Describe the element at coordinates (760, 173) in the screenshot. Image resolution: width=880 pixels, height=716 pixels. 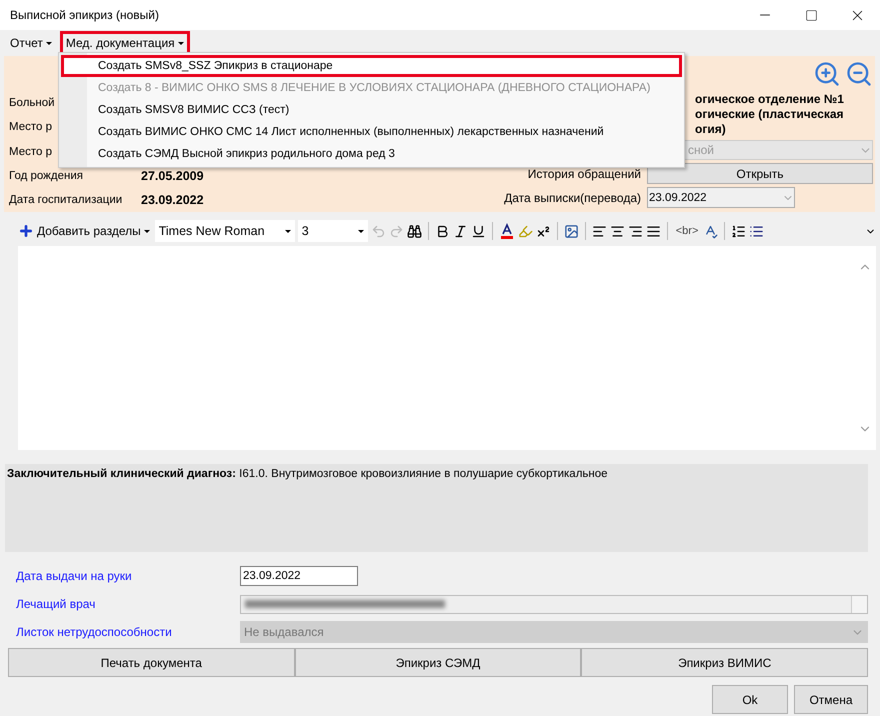
I see `open-button: Открыть` at that location.